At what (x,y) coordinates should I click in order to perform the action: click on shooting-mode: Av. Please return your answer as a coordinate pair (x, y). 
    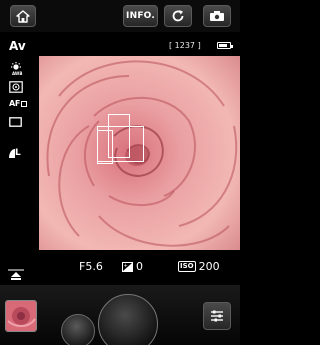
    Looking at the image, I should click on (17, 46).